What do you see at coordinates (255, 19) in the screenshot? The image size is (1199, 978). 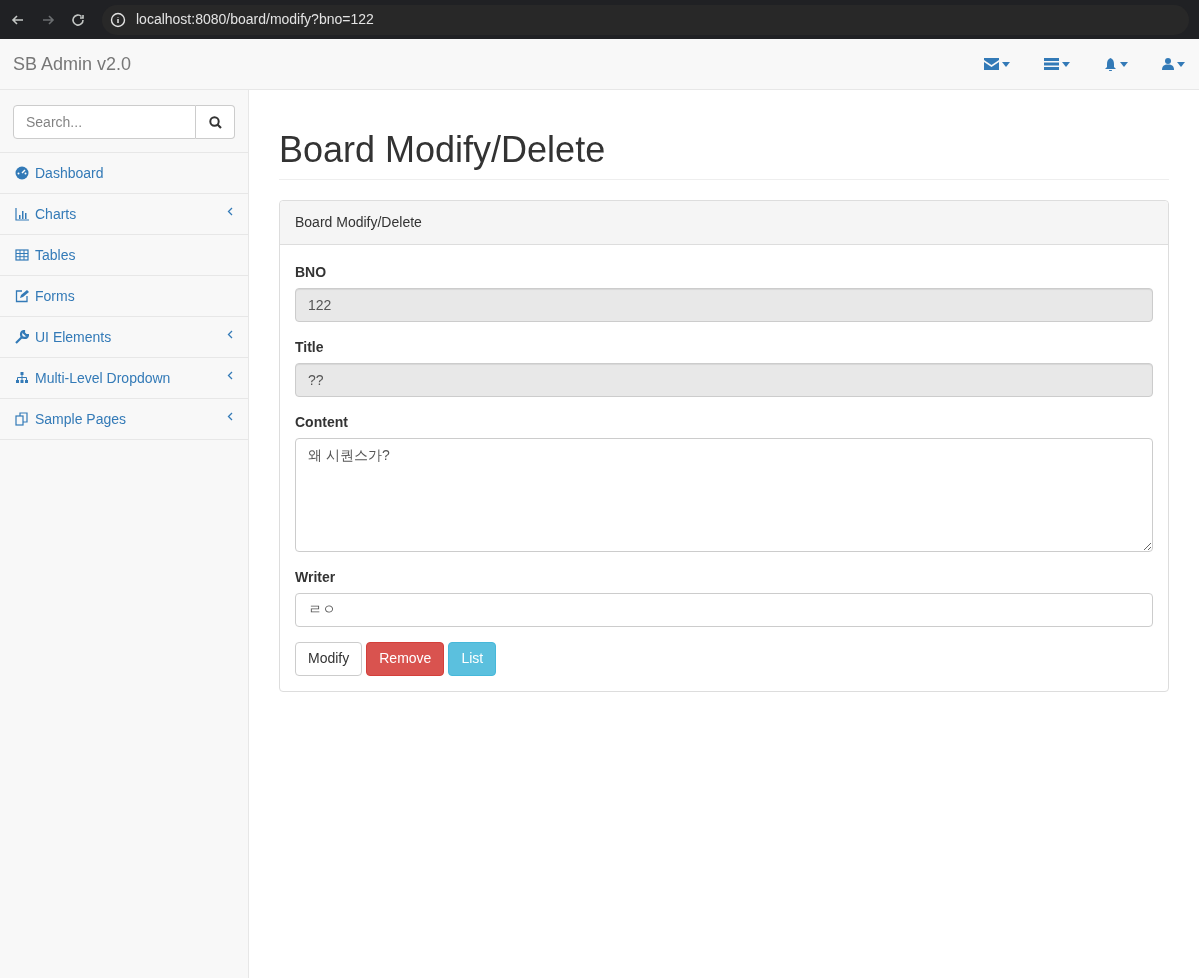 I see `url-text: localhost:8080/board/modify?bno=122` at bounding box center [255, 19].